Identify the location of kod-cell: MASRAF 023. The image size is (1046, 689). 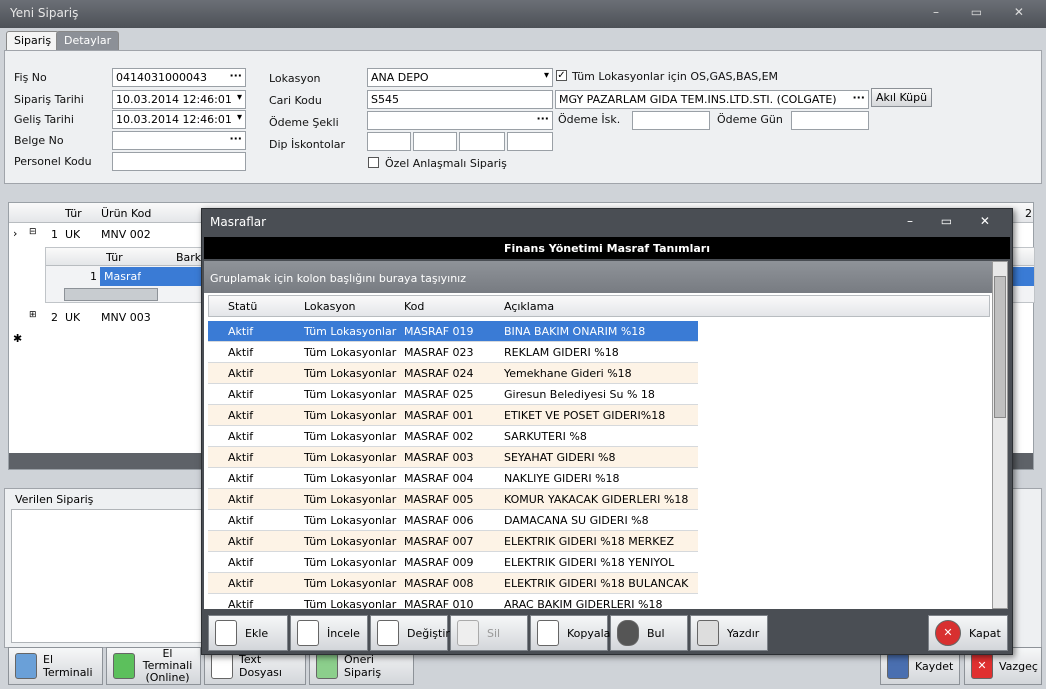
(439, 352).